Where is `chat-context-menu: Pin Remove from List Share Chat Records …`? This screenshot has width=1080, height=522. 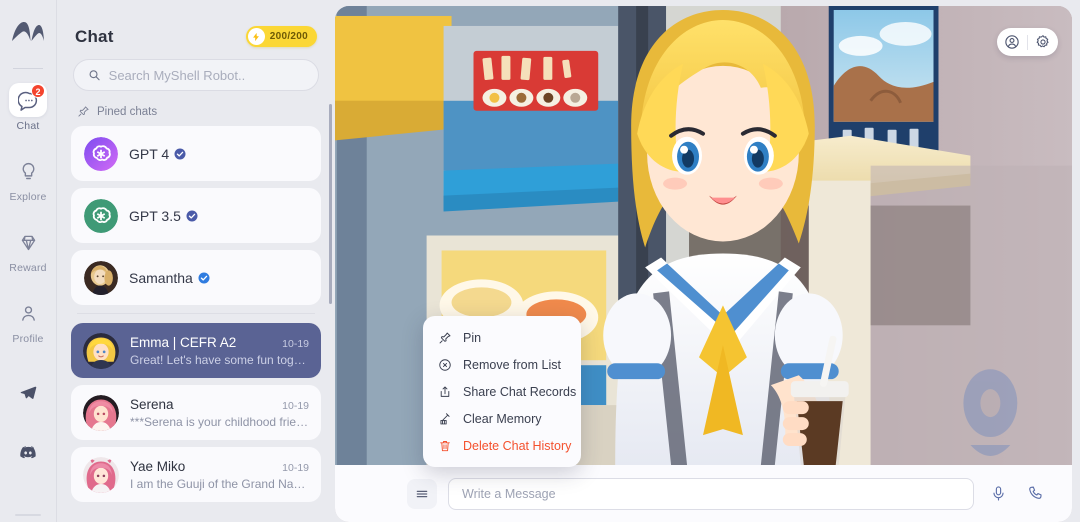
chat-context-menu: Pin Remove from List Share Chat Records … is located at coordinates (502, 391).